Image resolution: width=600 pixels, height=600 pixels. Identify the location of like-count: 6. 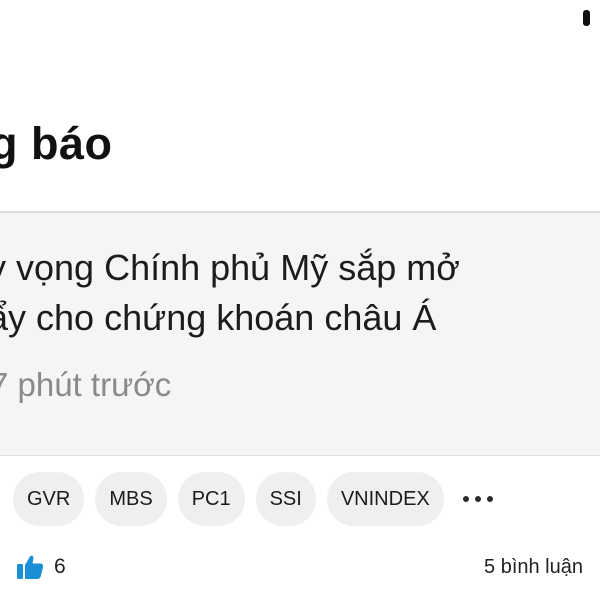
(60, 566).